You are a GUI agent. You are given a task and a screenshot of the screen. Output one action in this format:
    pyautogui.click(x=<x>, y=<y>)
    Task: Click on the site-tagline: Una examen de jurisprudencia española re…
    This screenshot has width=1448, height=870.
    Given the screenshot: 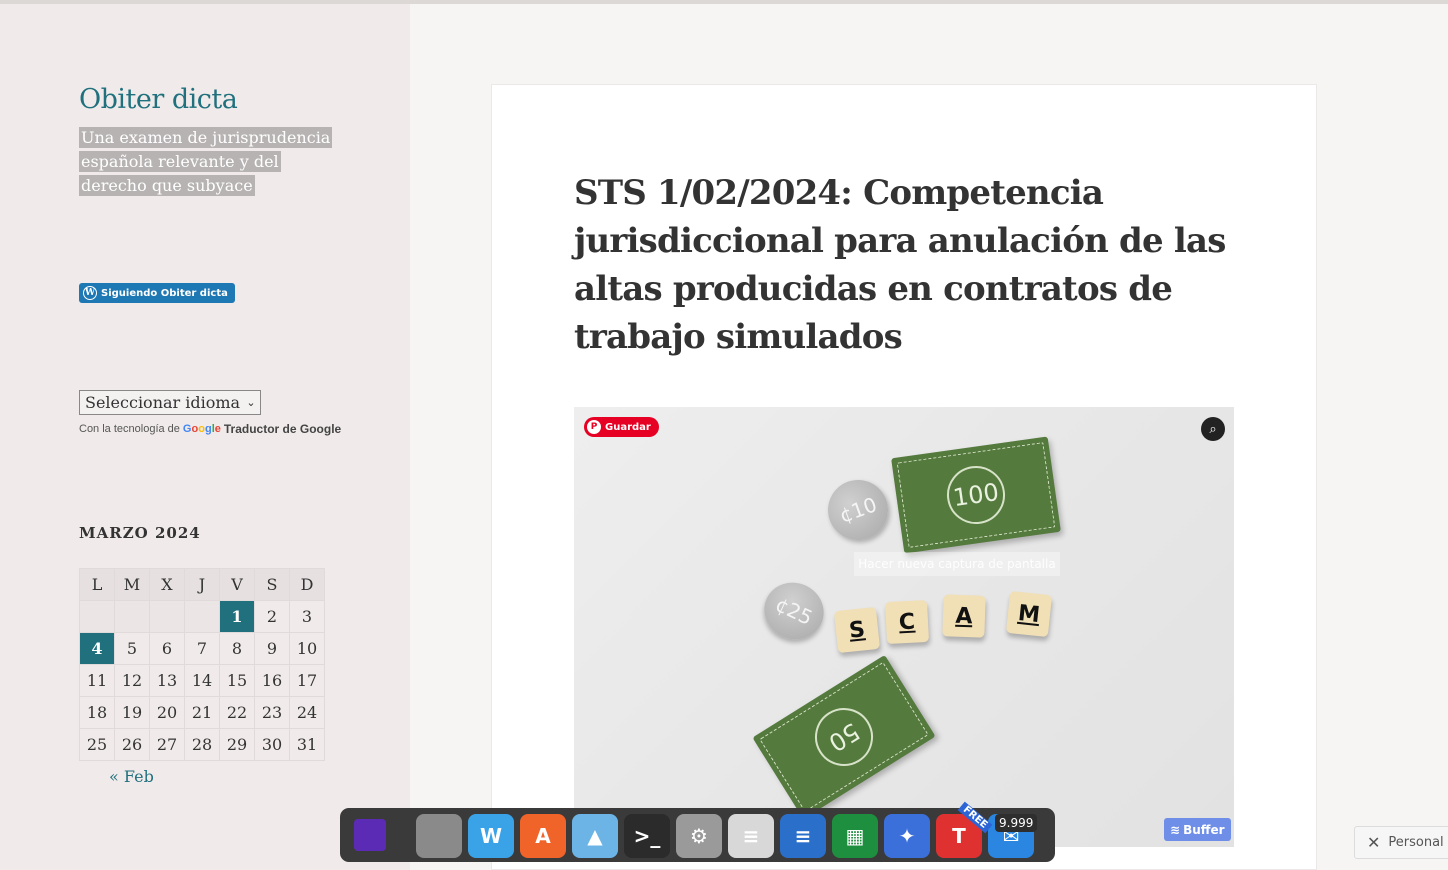 What is the action you would take?
    pyautogui.click(x=206, y=161)
    